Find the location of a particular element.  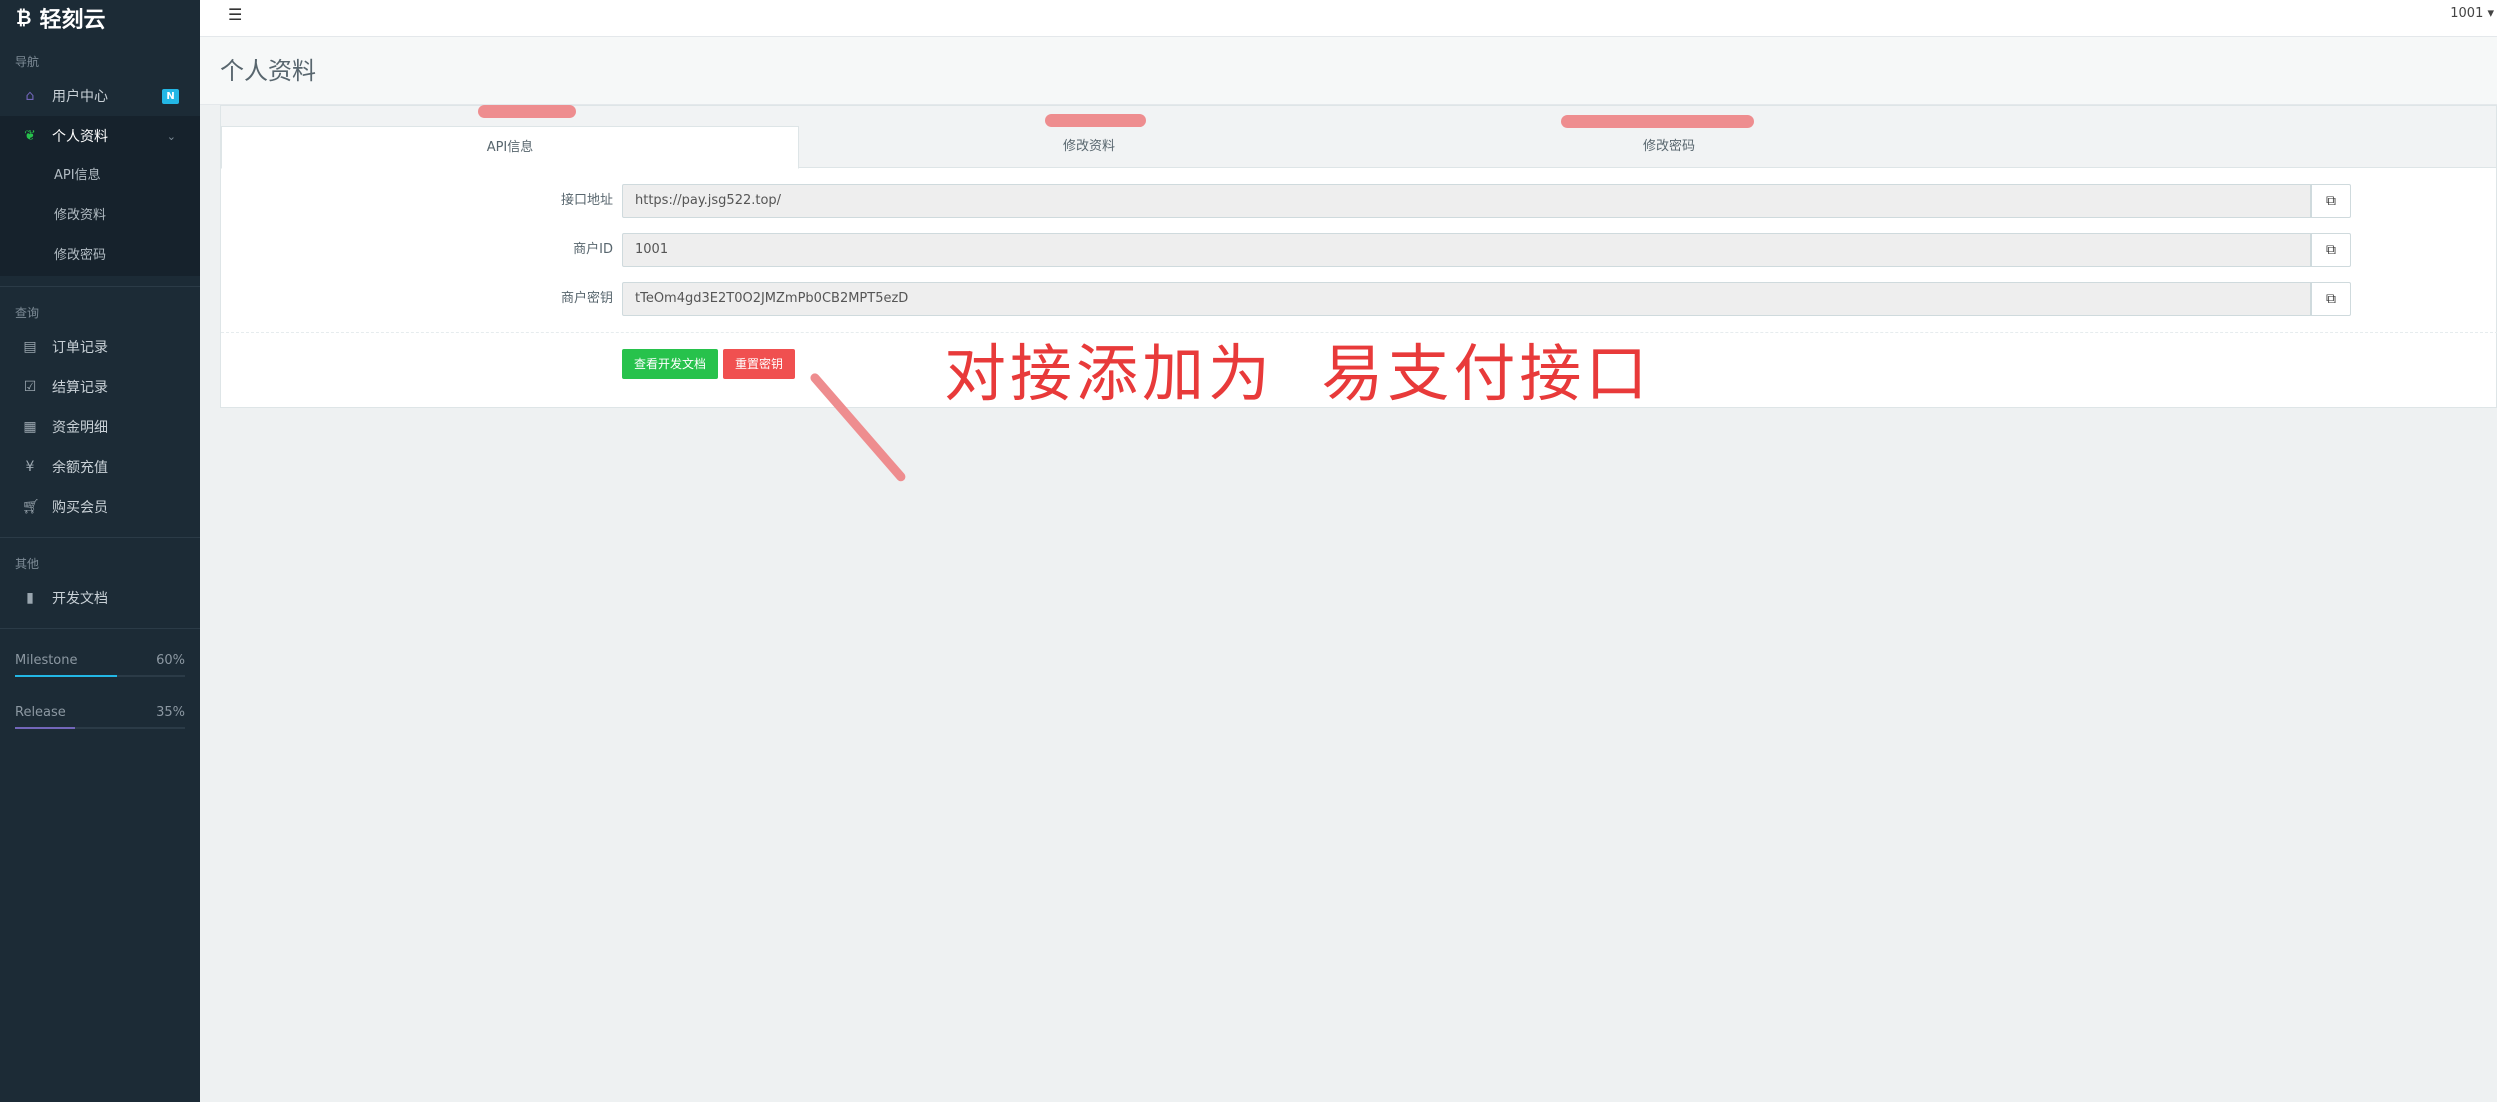

page-title-bar: 个人资料 is located at coordinates (1348, 71).